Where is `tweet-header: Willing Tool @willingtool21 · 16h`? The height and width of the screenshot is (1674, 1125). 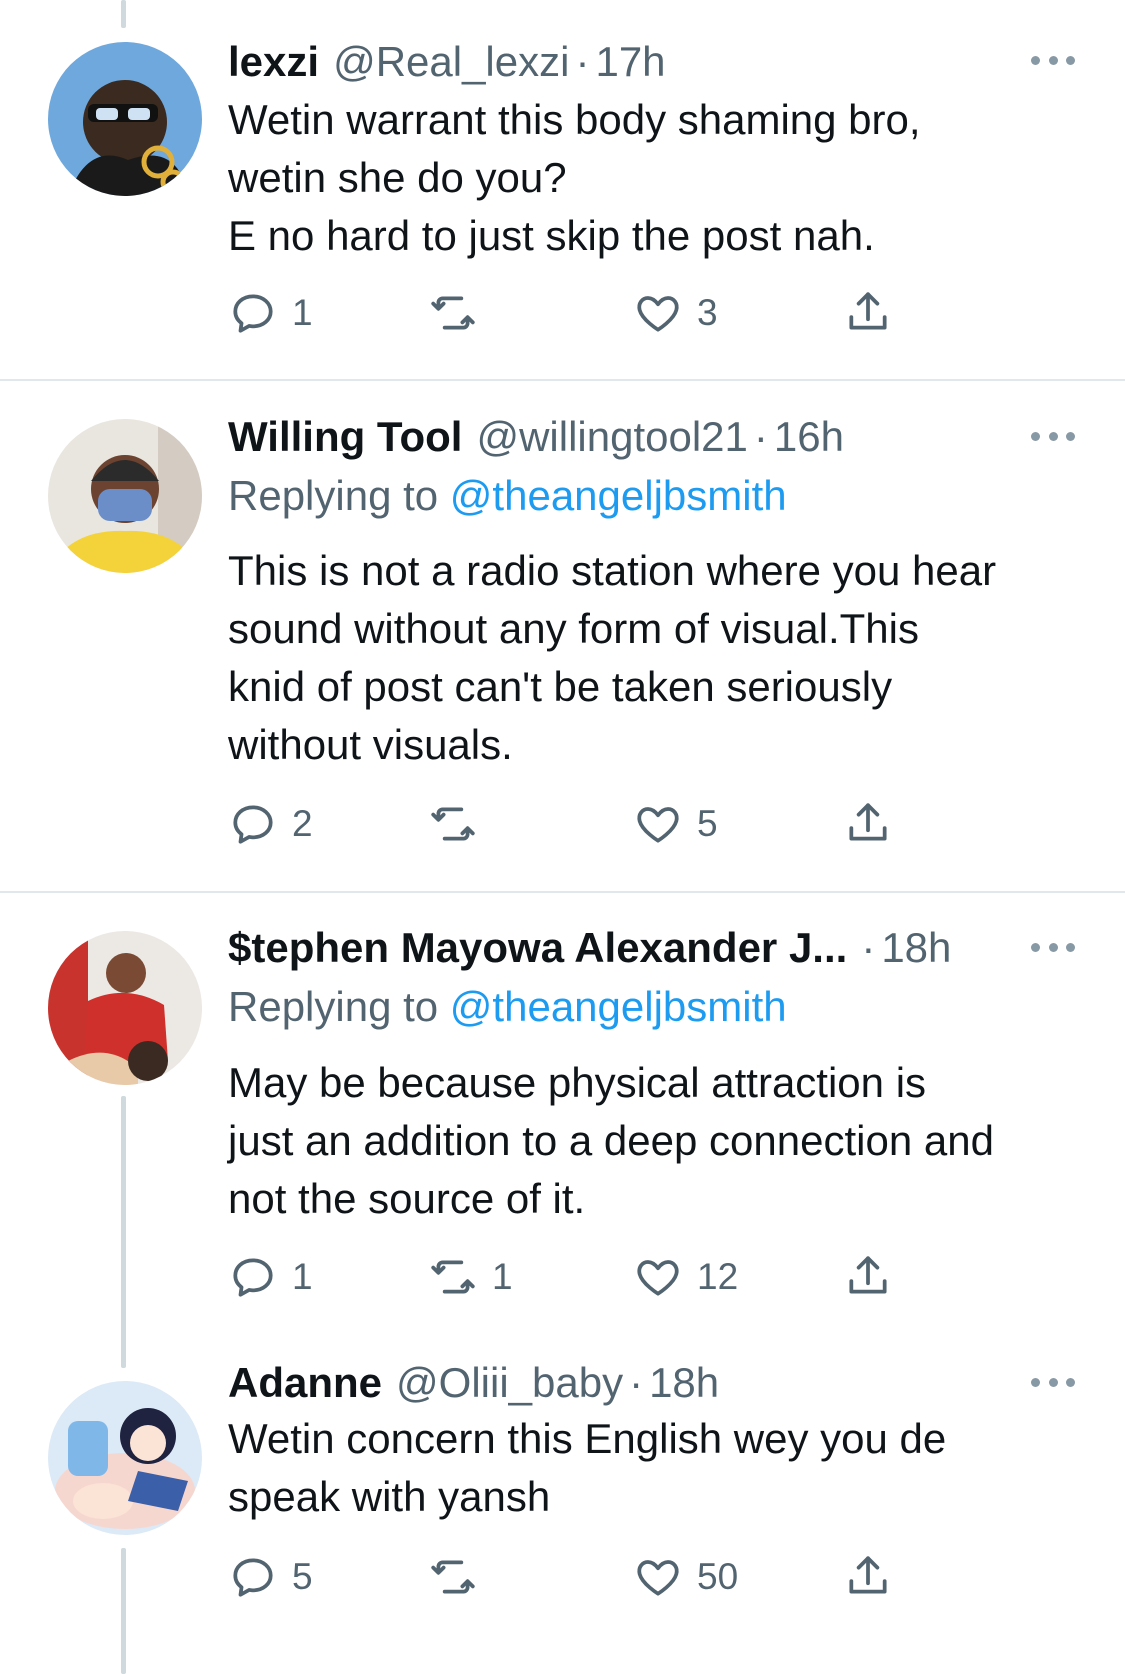 tweet-header: Willing Tool @willingtool21 · 16h is located at coordinates (656, 437).